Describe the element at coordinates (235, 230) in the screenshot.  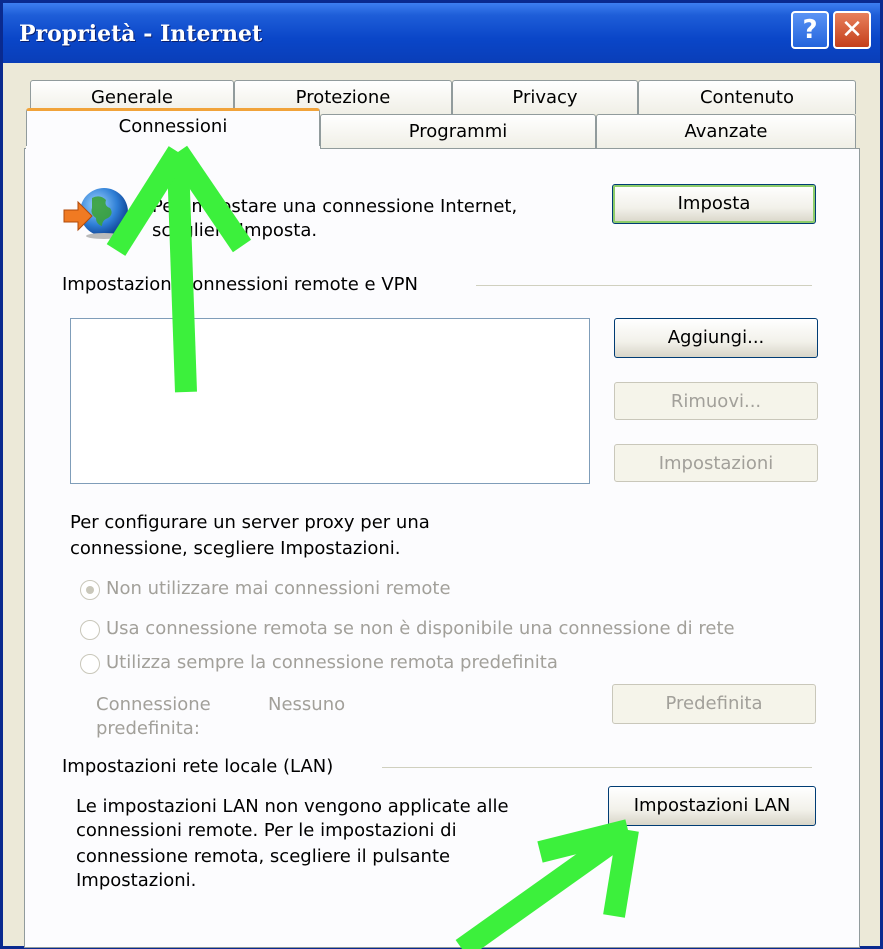
I see `setup-text-line2: scegliere Imposta.` at that location.